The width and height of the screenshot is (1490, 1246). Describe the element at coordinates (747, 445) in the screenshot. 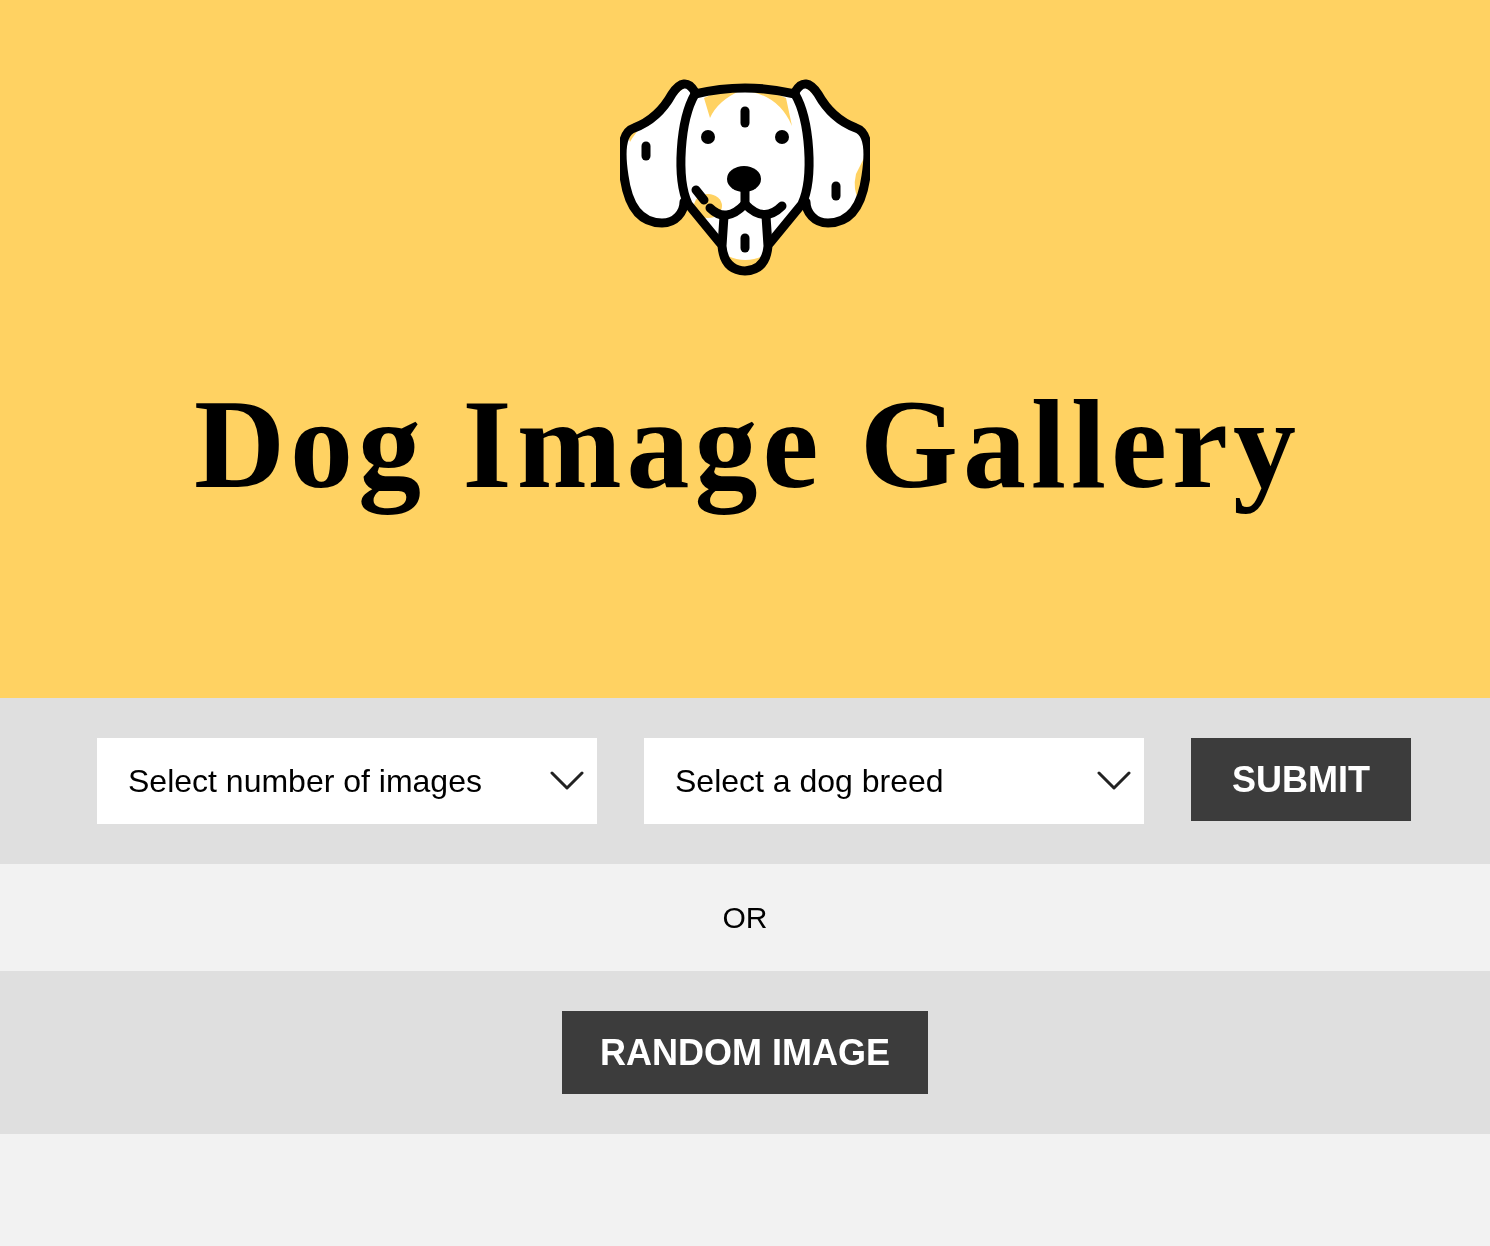

I see `page-title: Dog Image Gallery` at that location.